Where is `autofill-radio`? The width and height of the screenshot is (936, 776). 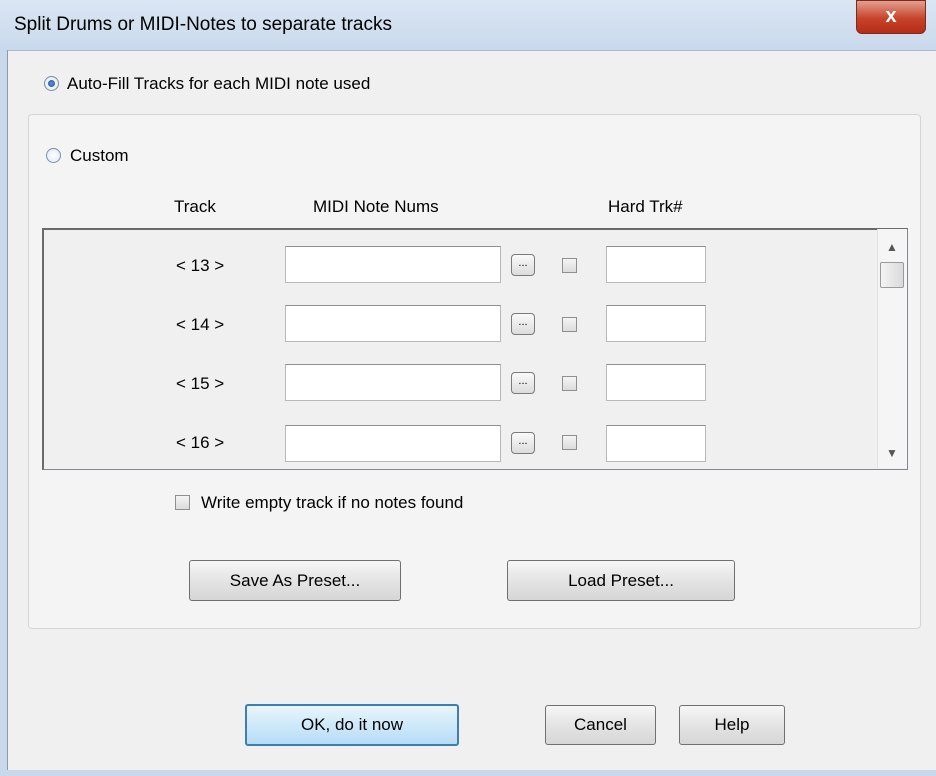 autofill-radio is located at coordinates (51, 83).